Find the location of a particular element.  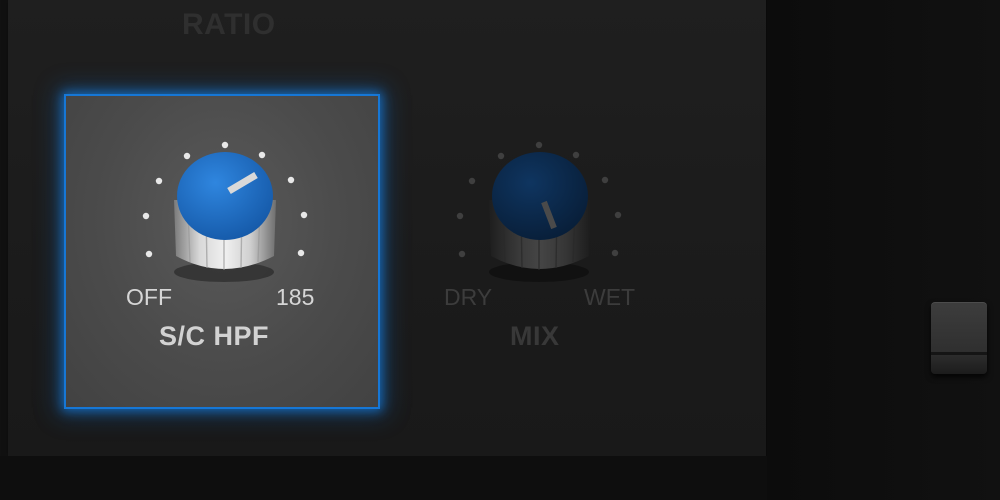

ratio-label: RATIO is located at coordinates (229, 24).